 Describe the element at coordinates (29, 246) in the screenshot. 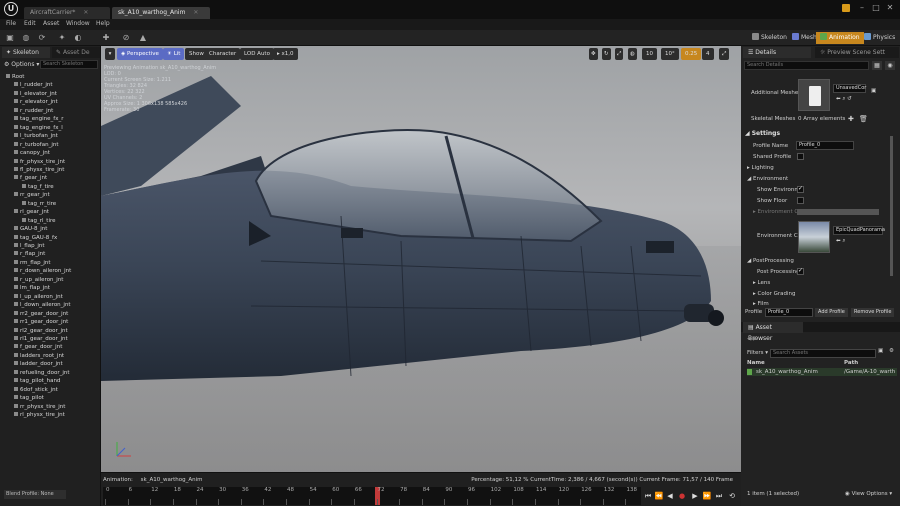

I see `bone-item: l_flap_jnt` at that location.